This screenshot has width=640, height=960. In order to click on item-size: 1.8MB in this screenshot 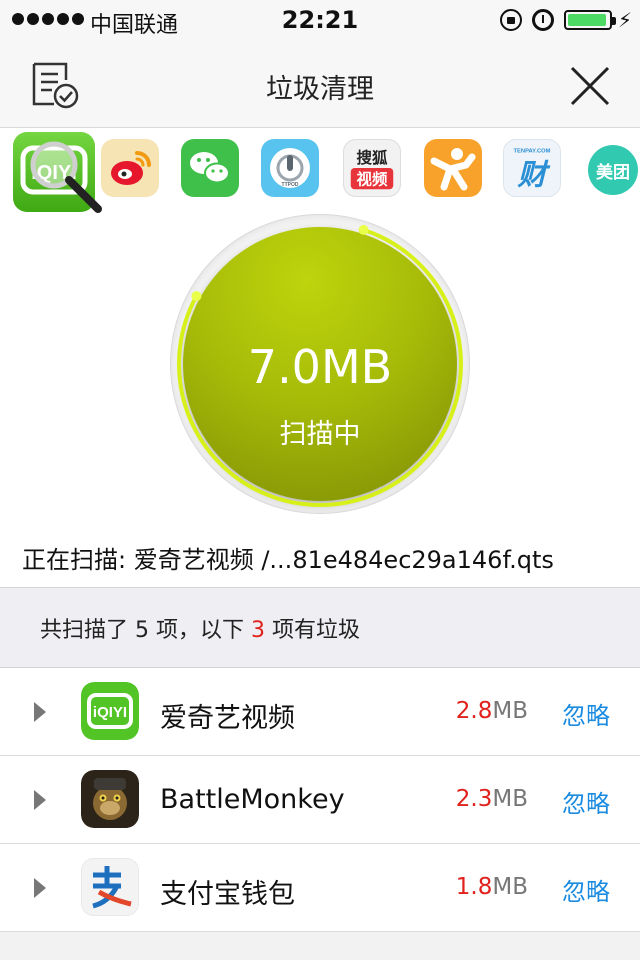, I will do `click(492, 887)`.